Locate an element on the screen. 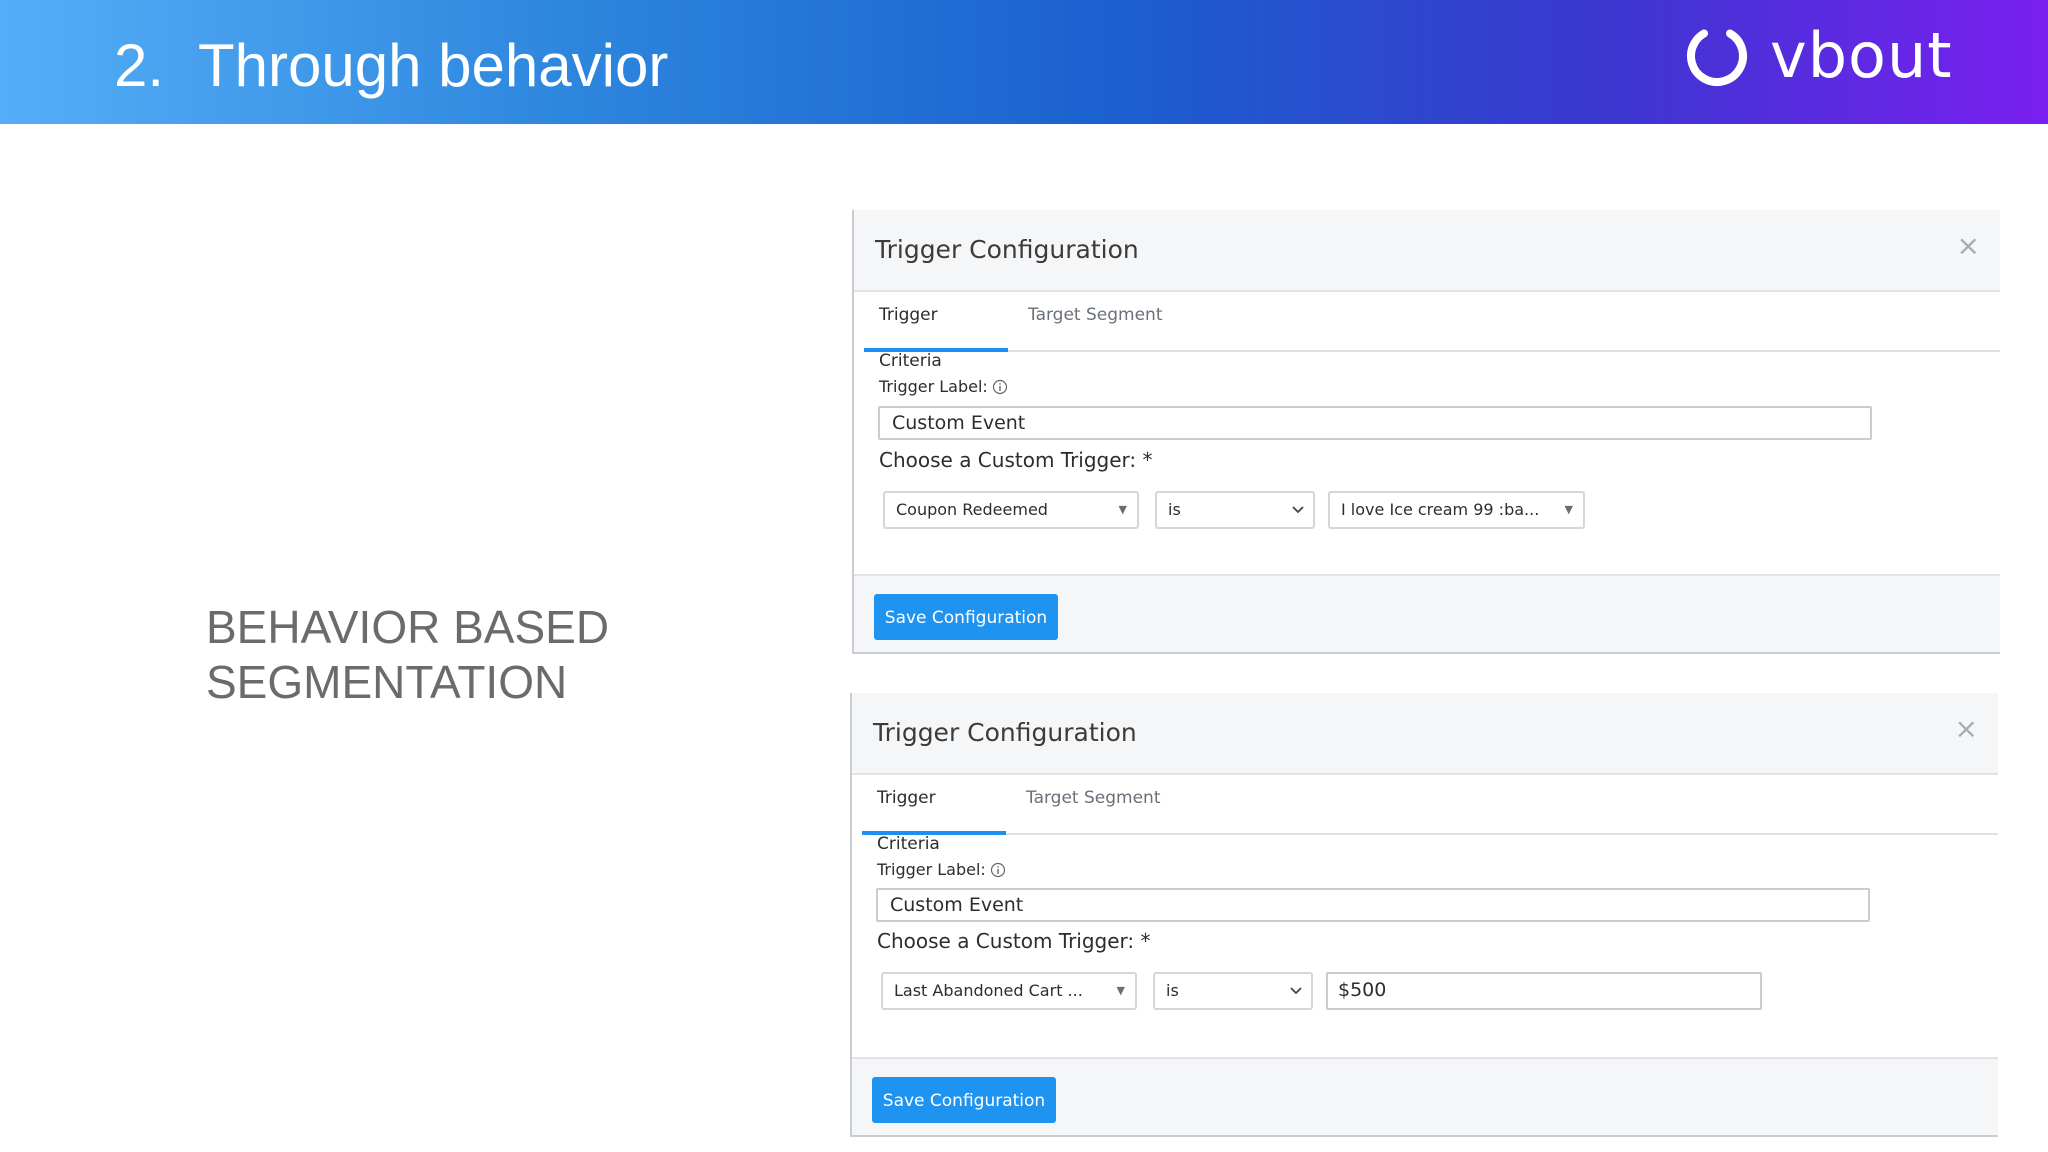 Image resolution: width=2048 pixels, height=1152 pixels. logo-ring-icon is located at coordinates (1717, 56).